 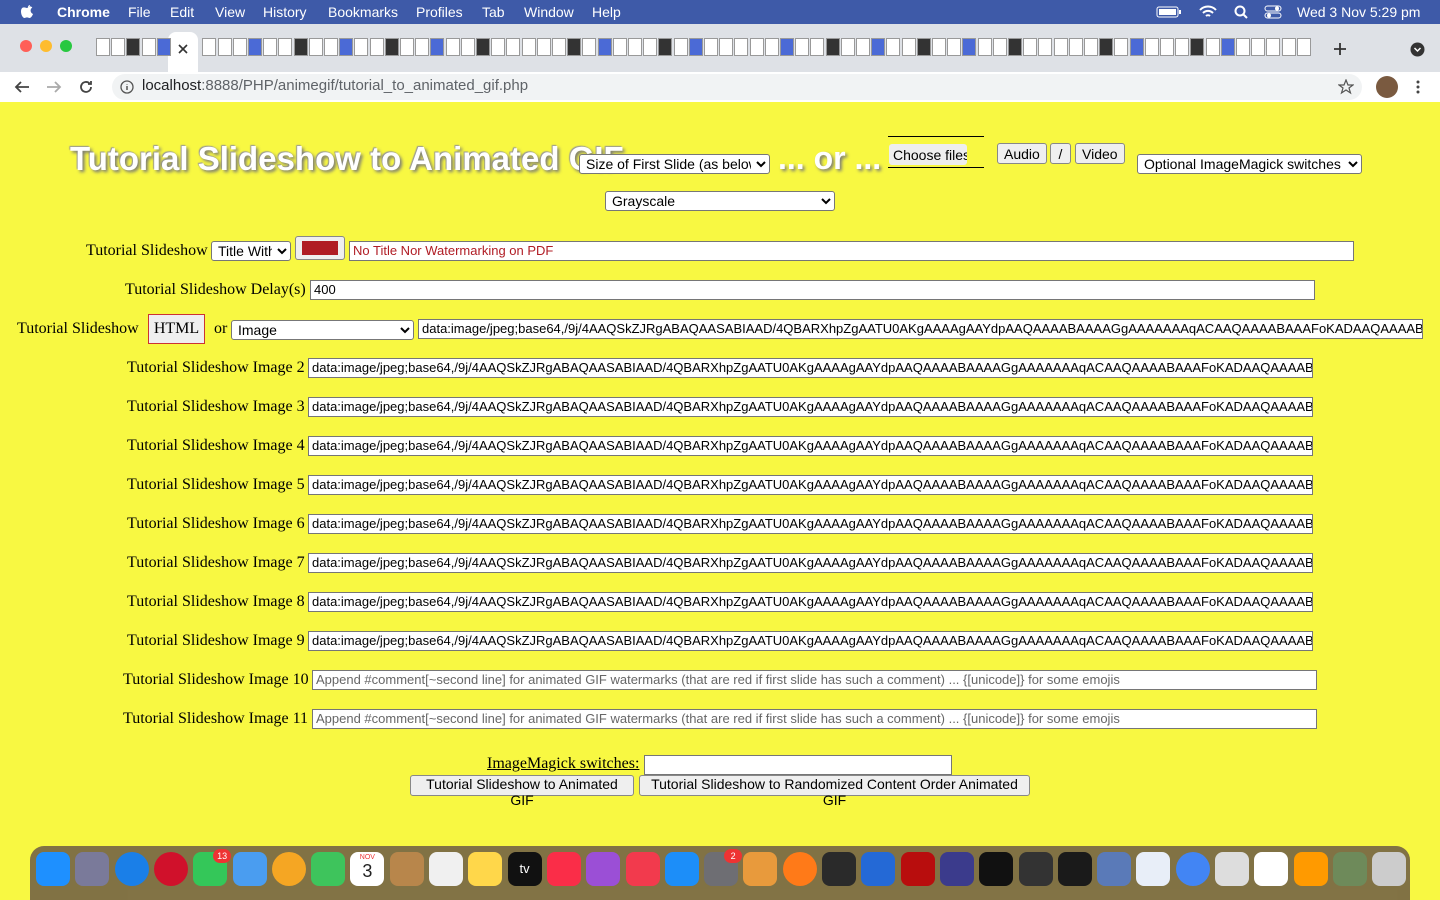 What do you see at coordinates (1169, 12) in the screenshot?
I see `battery-icon` at bounding box center [1169, 12].